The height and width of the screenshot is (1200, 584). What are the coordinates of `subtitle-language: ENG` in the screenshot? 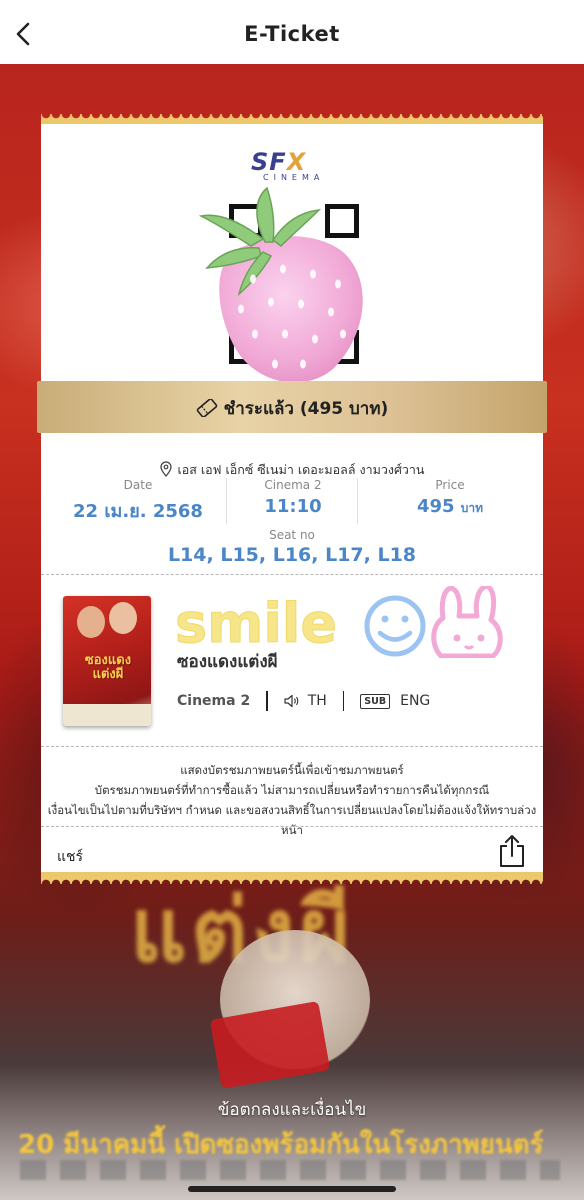 It's located at (415, 701).